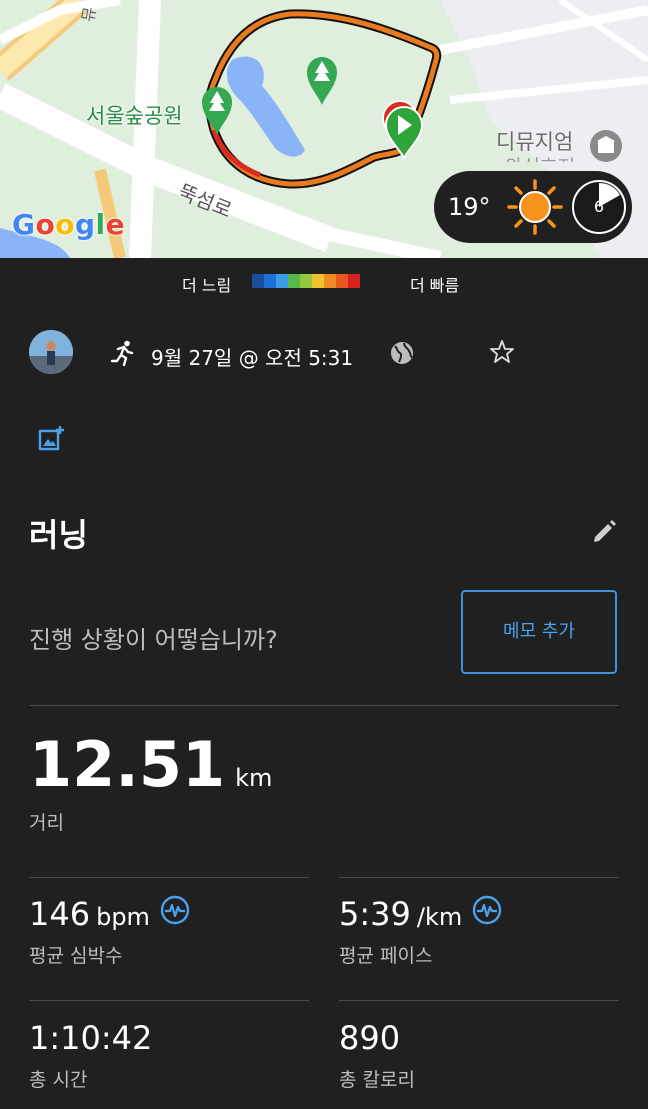  I want to click on poi-label: 디뮤지엄, so click(535, 142).